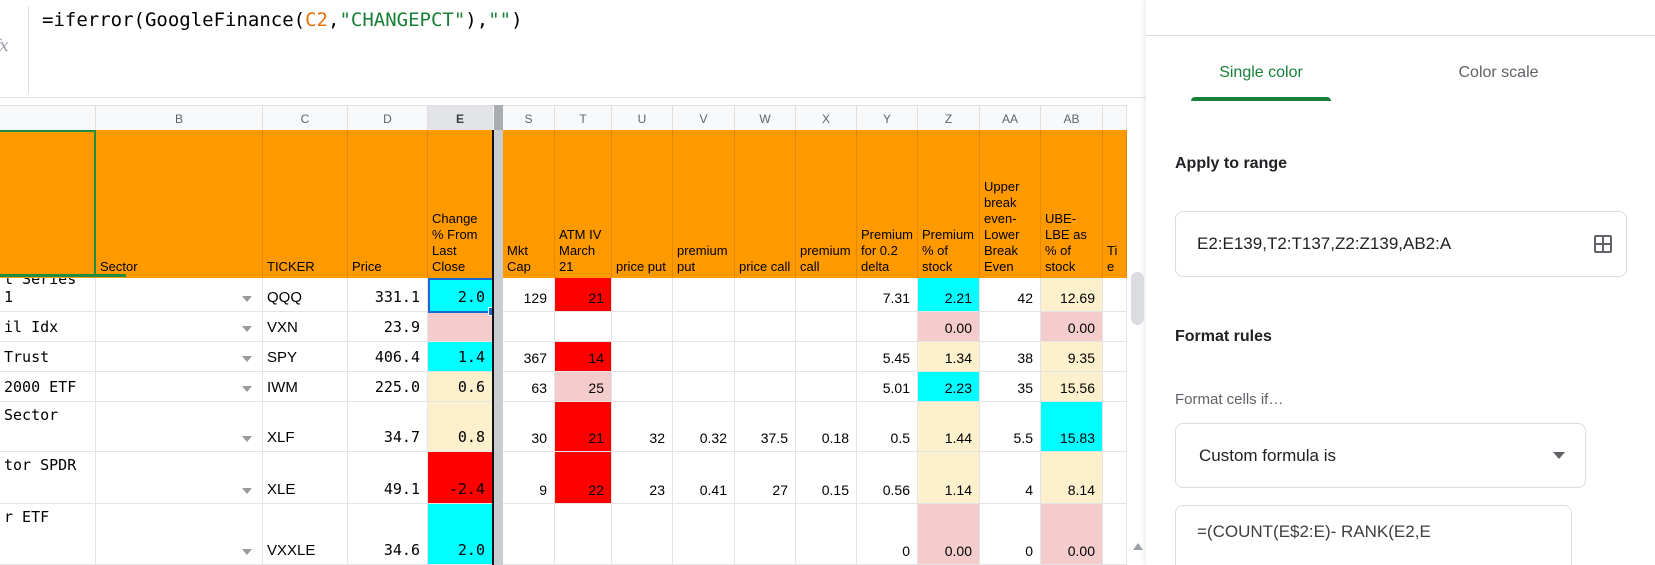 The height and width of the screenshot is (565, 1655). What do you see at coordinates (887, 427) in the screenshot?
I see `cell-y: 0.5` at bounding box center [887, 427].